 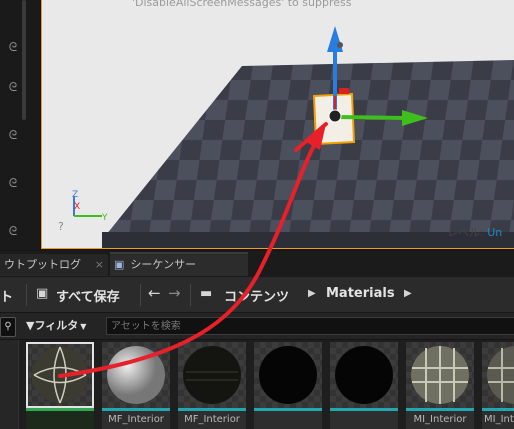 What do you see at coordinates (369, 117) in the screenshot?
I see `gizmo-x-axis` at bounding box center [369, 117].